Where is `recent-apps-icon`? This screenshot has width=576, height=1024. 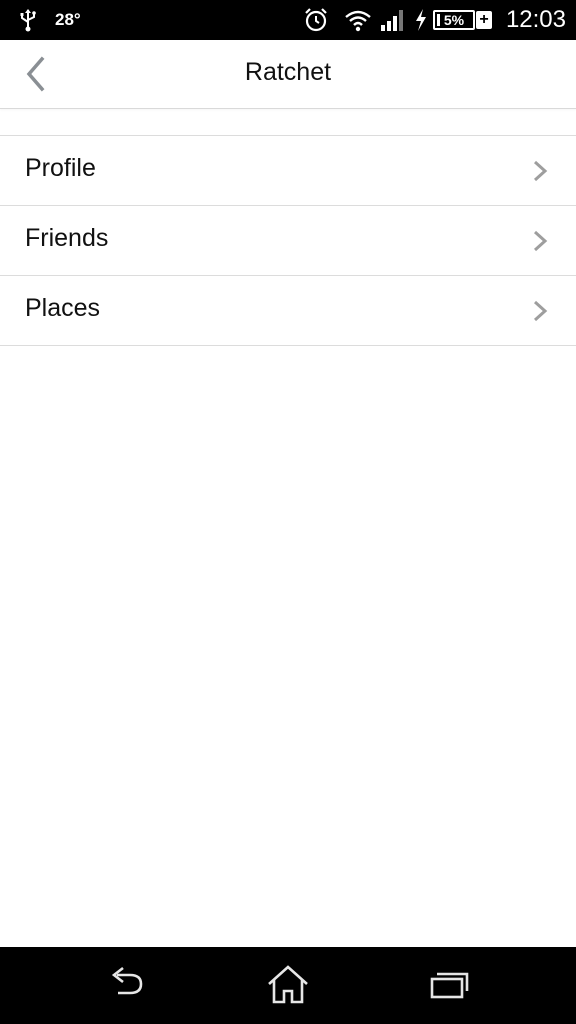
recent-apps-icon is located at coordinates (449, 985).